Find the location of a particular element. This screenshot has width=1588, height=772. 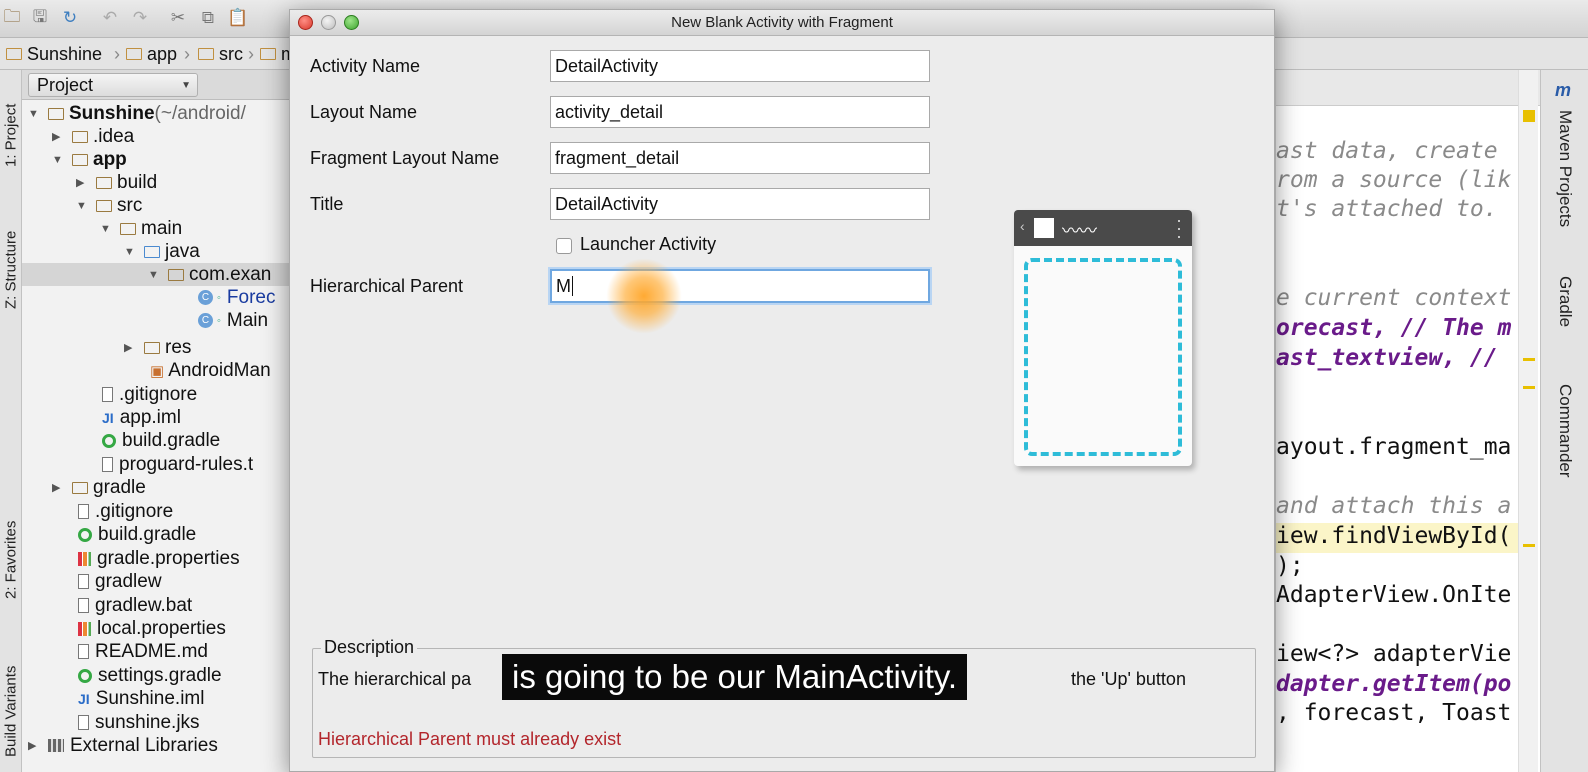

tree-label-path: (~/android/ is located at coordinates (200, 113).